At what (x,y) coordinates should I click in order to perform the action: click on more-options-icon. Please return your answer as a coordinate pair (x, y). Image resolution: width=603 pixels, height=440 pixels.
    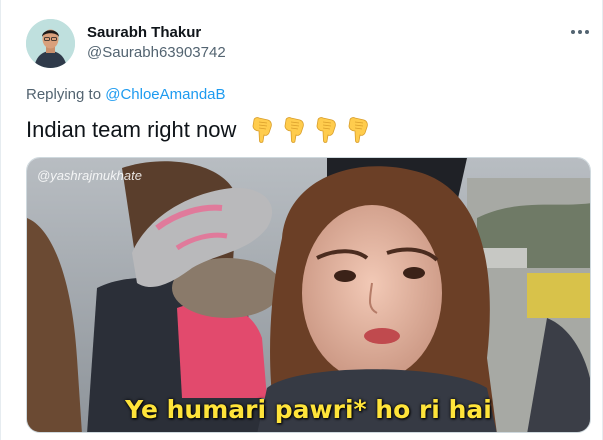
    Looking at the image, I should click on (580, 32).